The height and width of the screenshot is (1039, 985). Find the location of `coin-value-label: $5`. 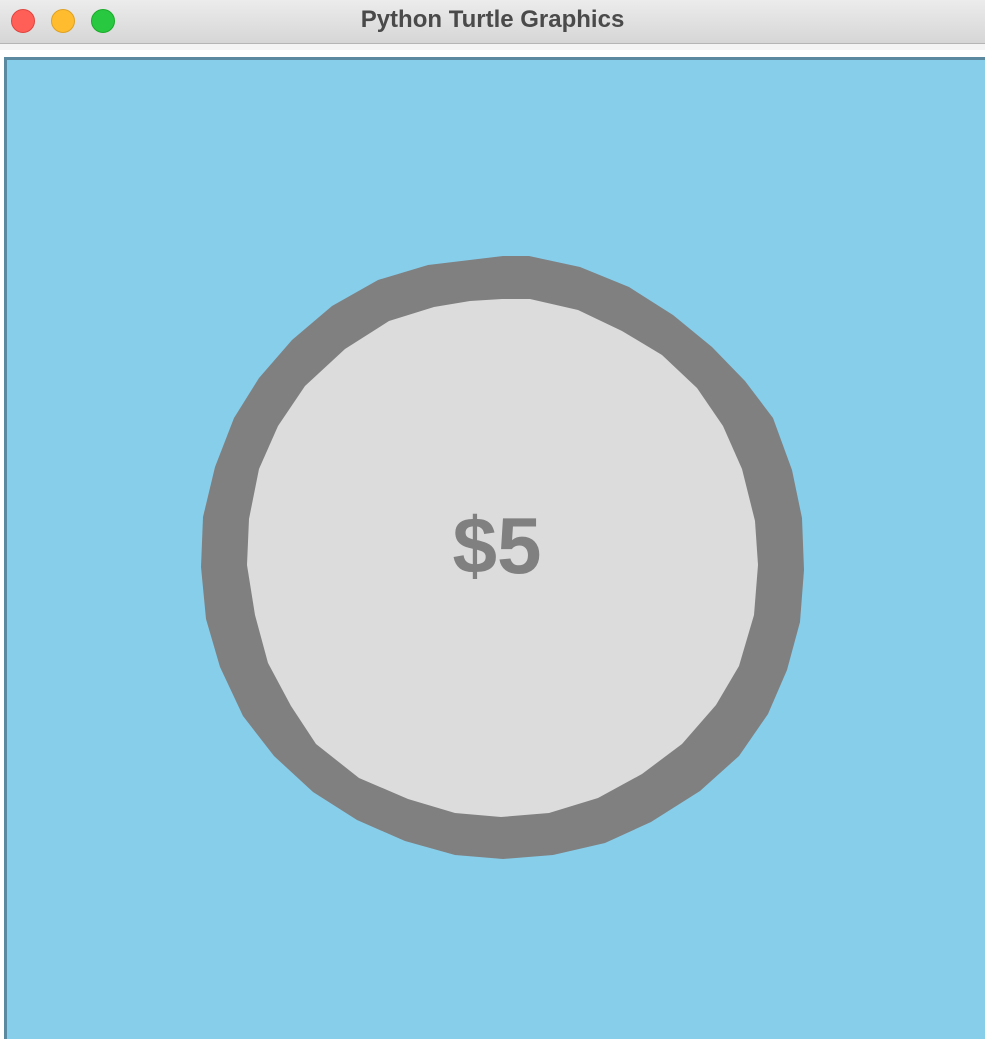

coin-value-label: $5 is located at coordinates (497, 545).